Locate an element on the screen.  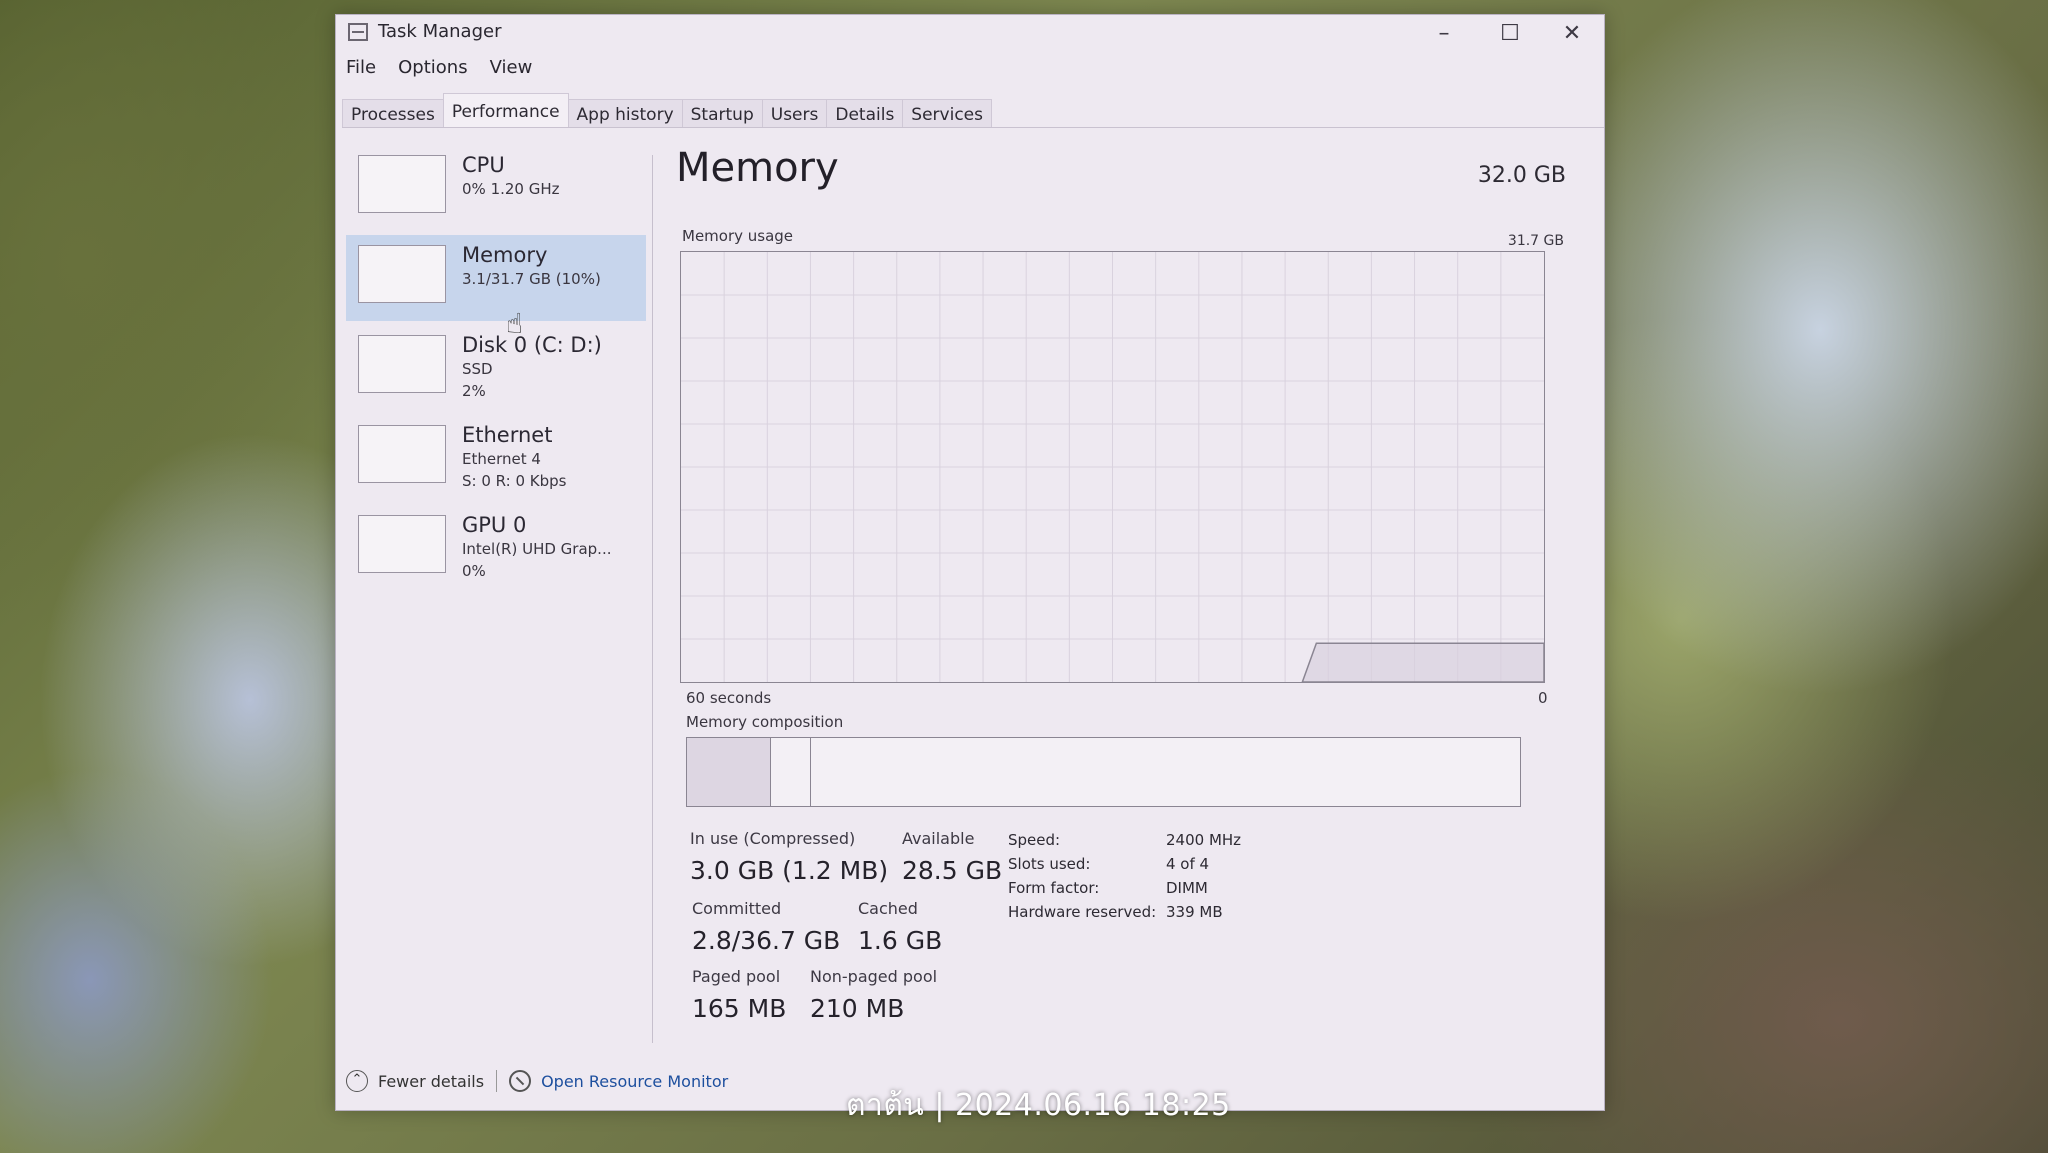
composition-in-use is located at coordinates (729, 772).